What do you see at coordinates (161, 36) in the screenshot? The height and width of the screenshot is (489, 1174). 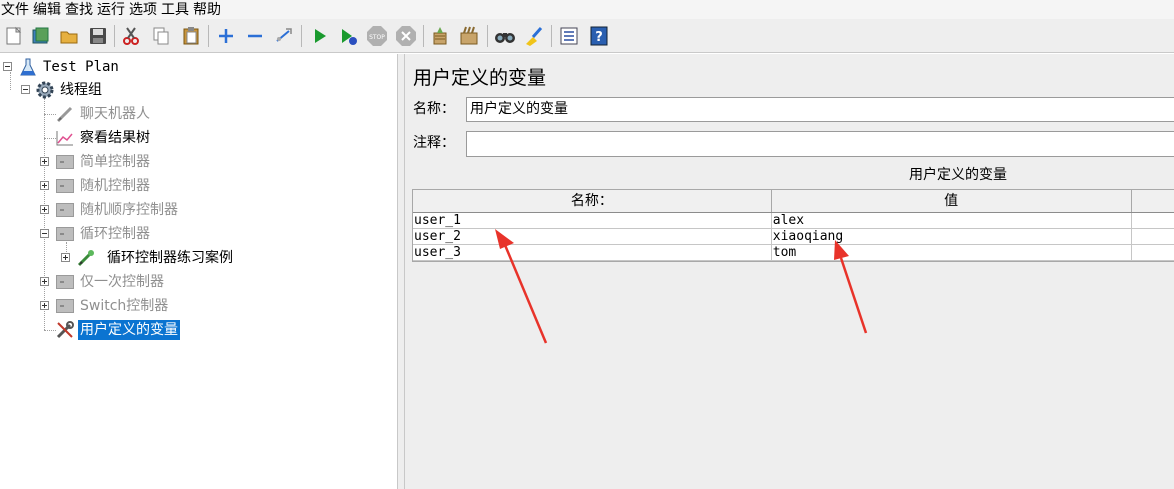 I see `copy-icon` at bounding box center [161, 36].